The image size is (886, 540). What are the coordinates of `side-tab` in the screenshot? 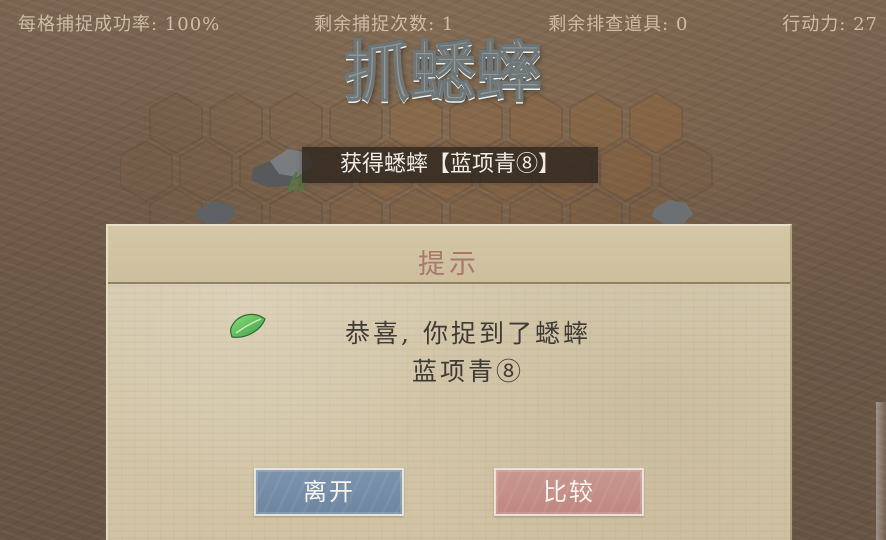 It's located at (881, 471).